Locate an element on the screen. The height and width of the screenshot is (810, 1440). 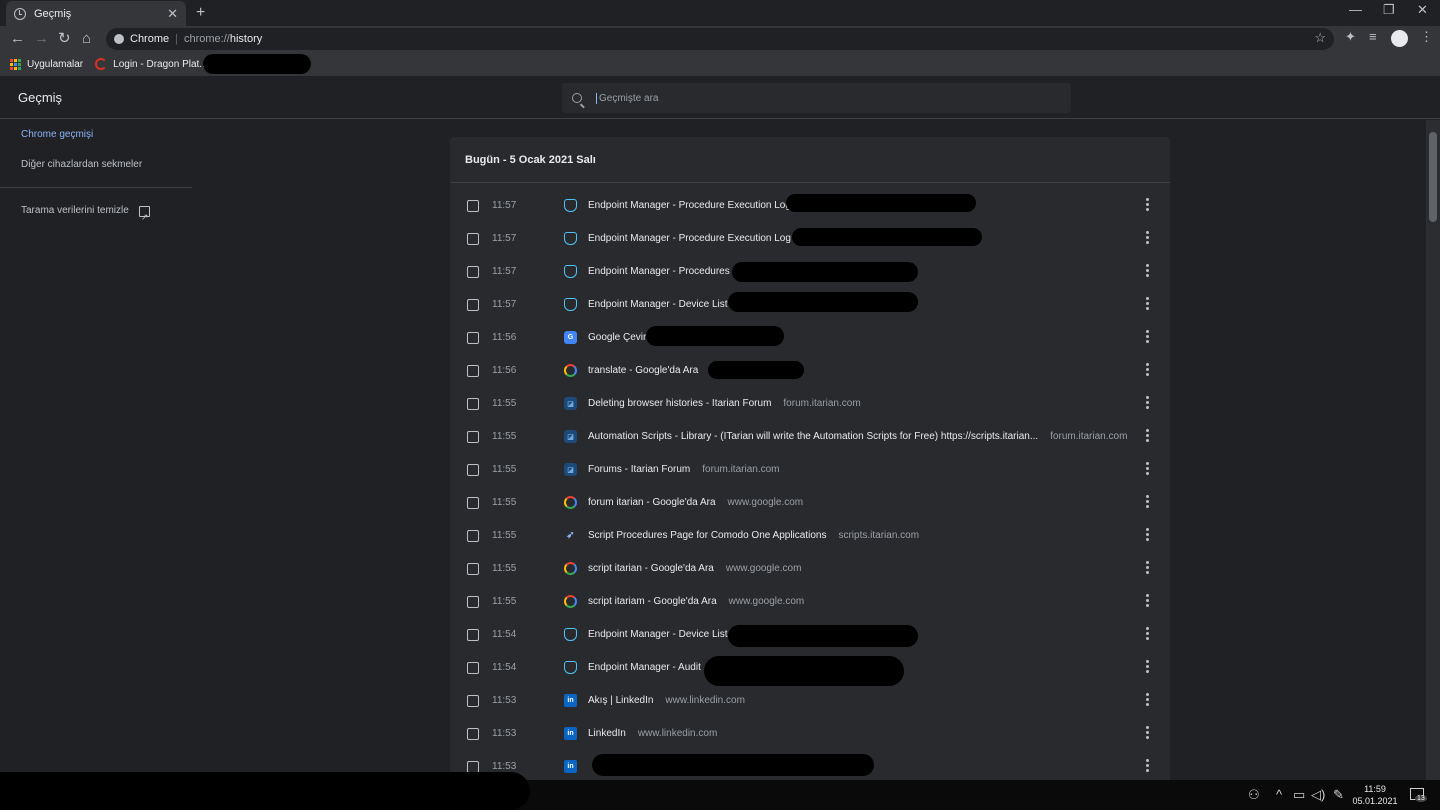
reload-button: ↻ is located at coordinates (64, 39).